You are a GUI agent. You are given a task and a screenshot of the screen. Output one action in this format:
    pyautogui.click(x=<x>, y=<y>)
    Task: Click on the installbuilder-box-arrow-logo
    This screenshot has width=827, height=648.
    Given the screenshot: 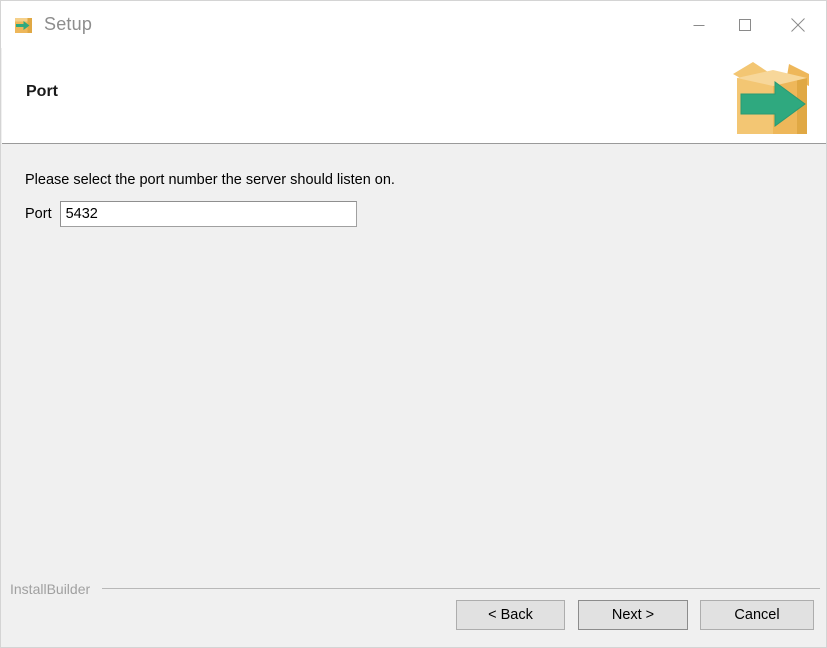 What is the action you would take?
    pyautogui.click(x=771, y=97)
    